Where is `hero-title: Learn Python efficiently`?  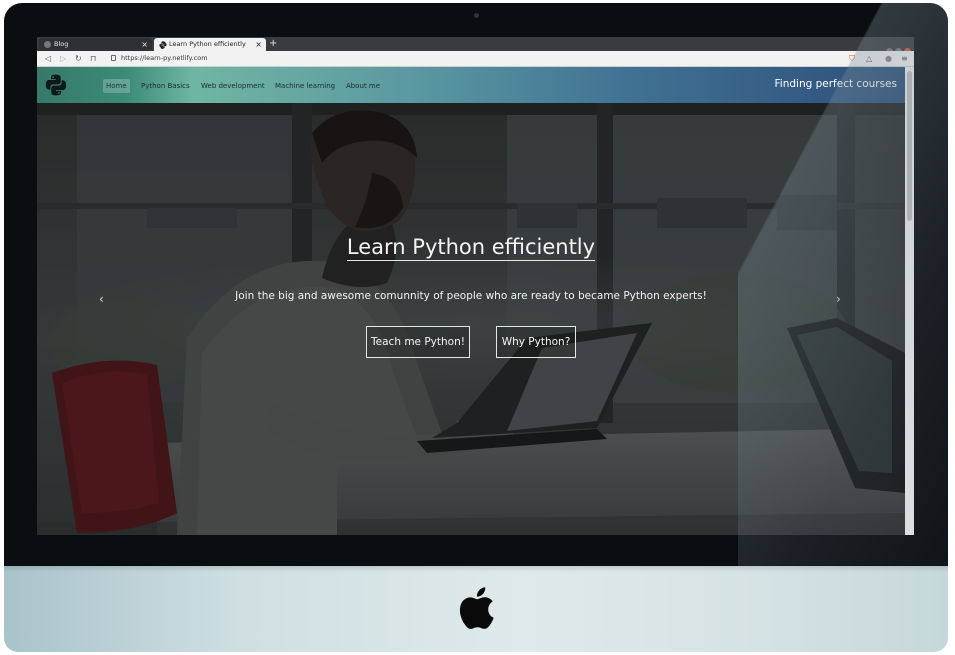
hero-title: Learn Python efficiently is located at coordinates (471, 248).